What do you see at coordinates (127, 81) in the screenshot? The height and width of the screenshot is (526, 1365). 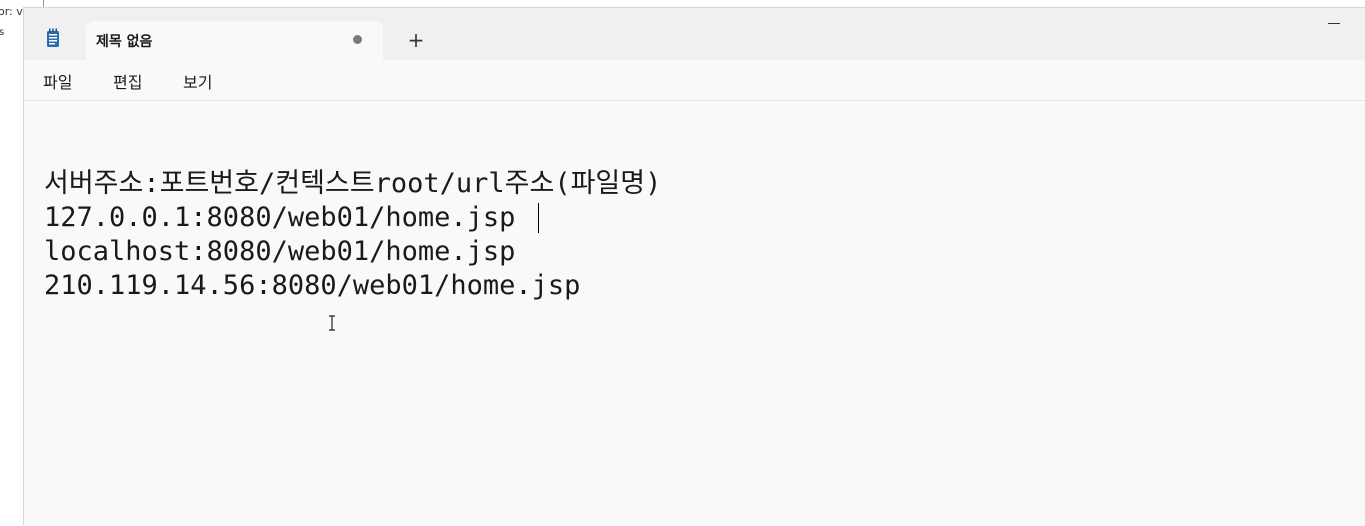 I see `menu-edit: 편집` at bounding box center [127, 81].